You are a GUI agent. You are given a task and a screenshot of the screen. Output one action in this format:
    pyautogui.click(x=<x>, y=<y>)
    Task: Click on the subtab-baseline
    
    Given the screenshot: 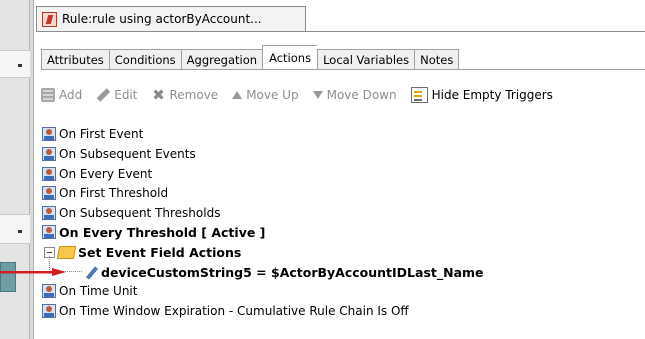 What is the action you would take?
    pyautogui.click(x=343, y=69)
    